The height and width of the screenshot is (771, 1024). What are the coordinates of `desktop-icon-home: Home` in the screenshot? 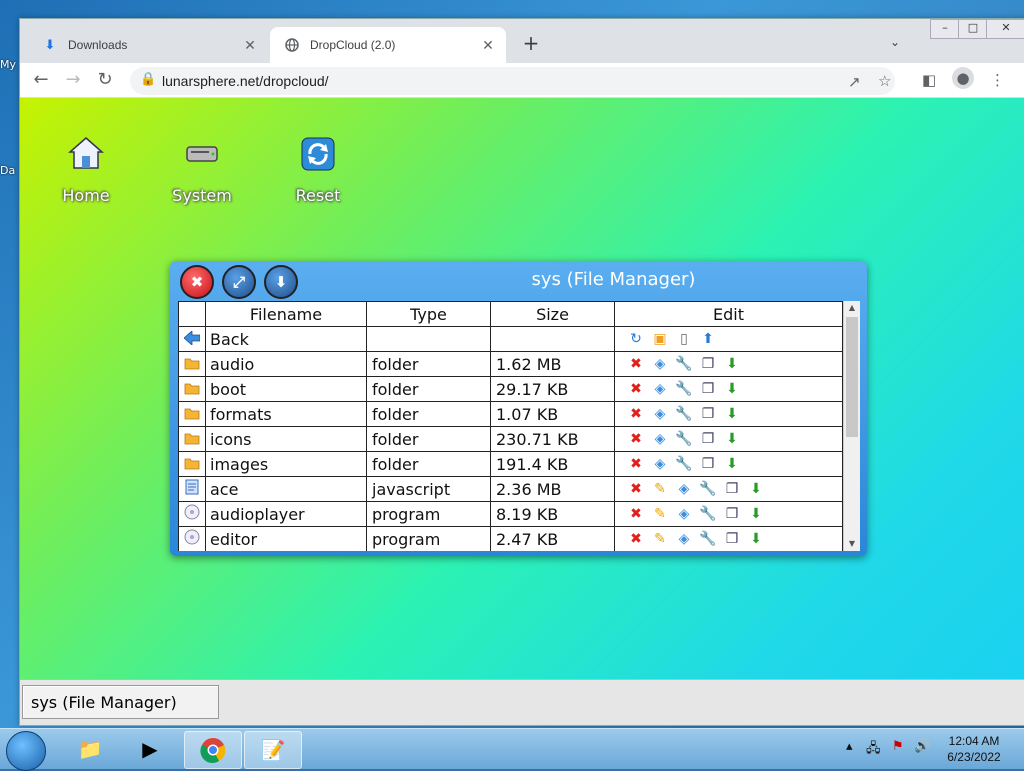 It's located at (86, 169).